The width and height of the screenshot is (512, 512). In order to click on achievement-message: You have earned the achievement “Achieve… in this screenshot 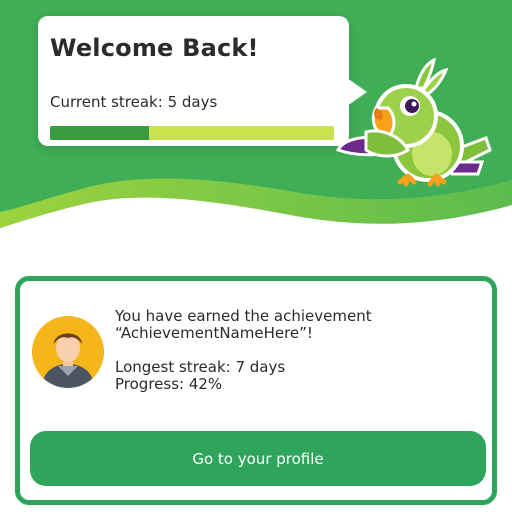, I will do `click(300, 350)`.